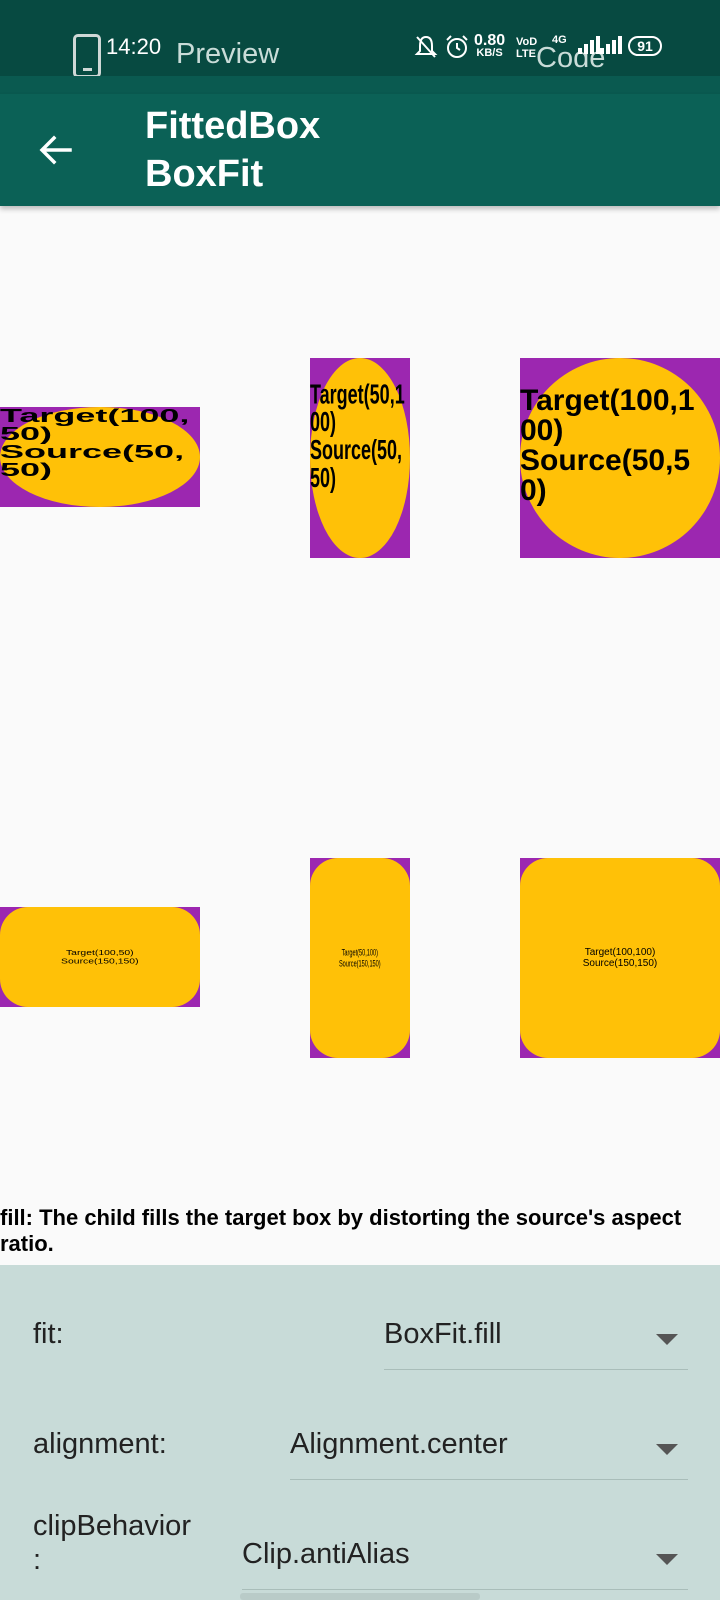 The width and height of the screenshot is (720, 1600). What do you see at coordinates (100, 1444) in the screenshot?
I see `alignment-label: alignment:` at bounding box center [100, 1444].